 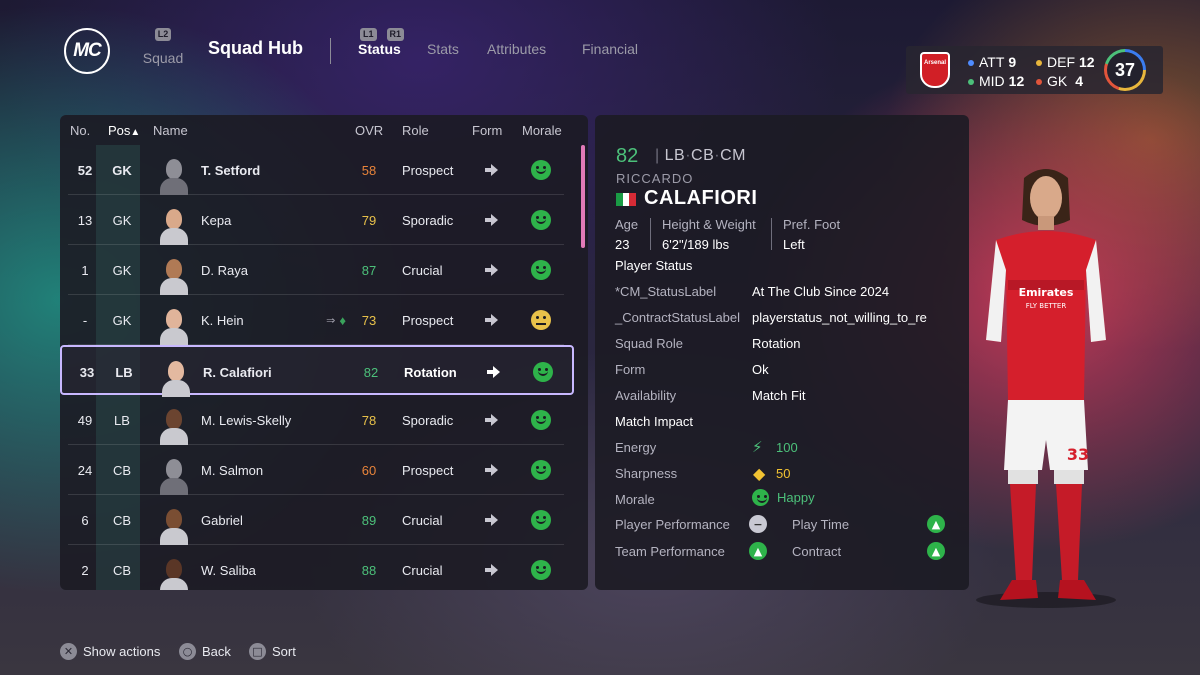 I want to click on height-weight-value: 6'2"/189 lbs, so click(x=696, y=244).